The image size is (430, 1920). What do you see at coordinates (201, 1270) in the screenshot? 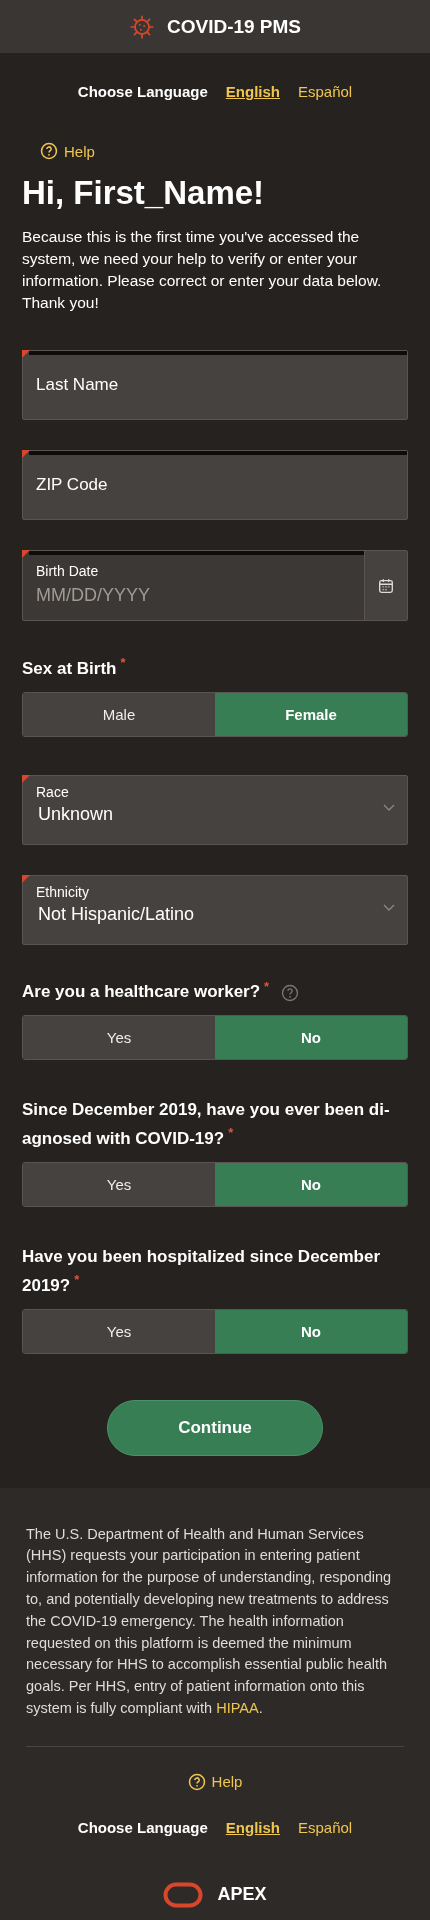
I see `question-label: Have you been hospitalized since December 2019? $^{*}$` at bounding box center [201, 1270].